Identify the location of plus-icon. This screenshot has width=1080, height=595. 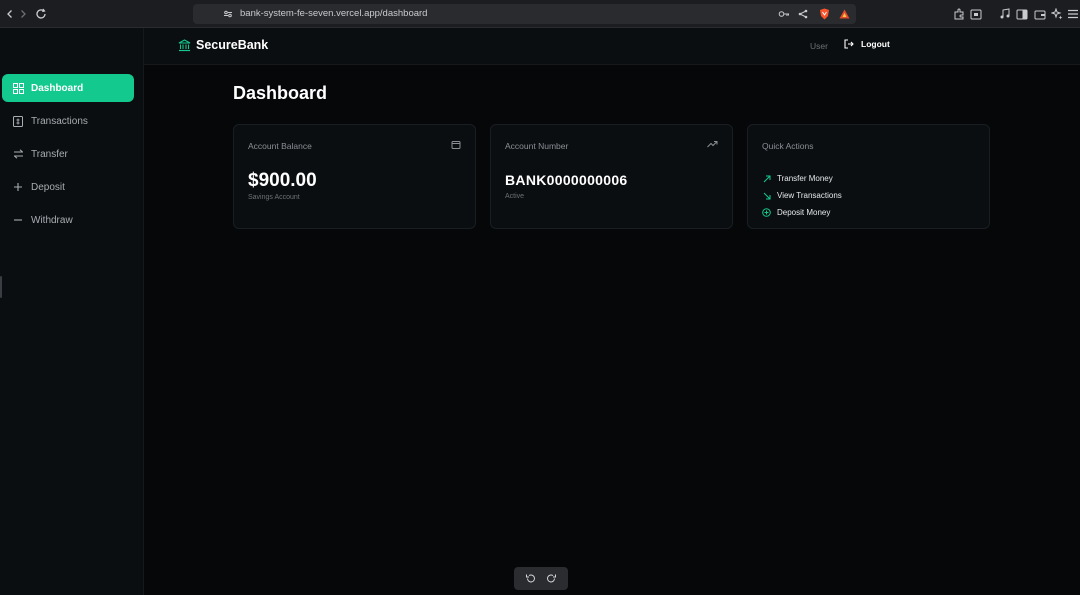
(18, 187).